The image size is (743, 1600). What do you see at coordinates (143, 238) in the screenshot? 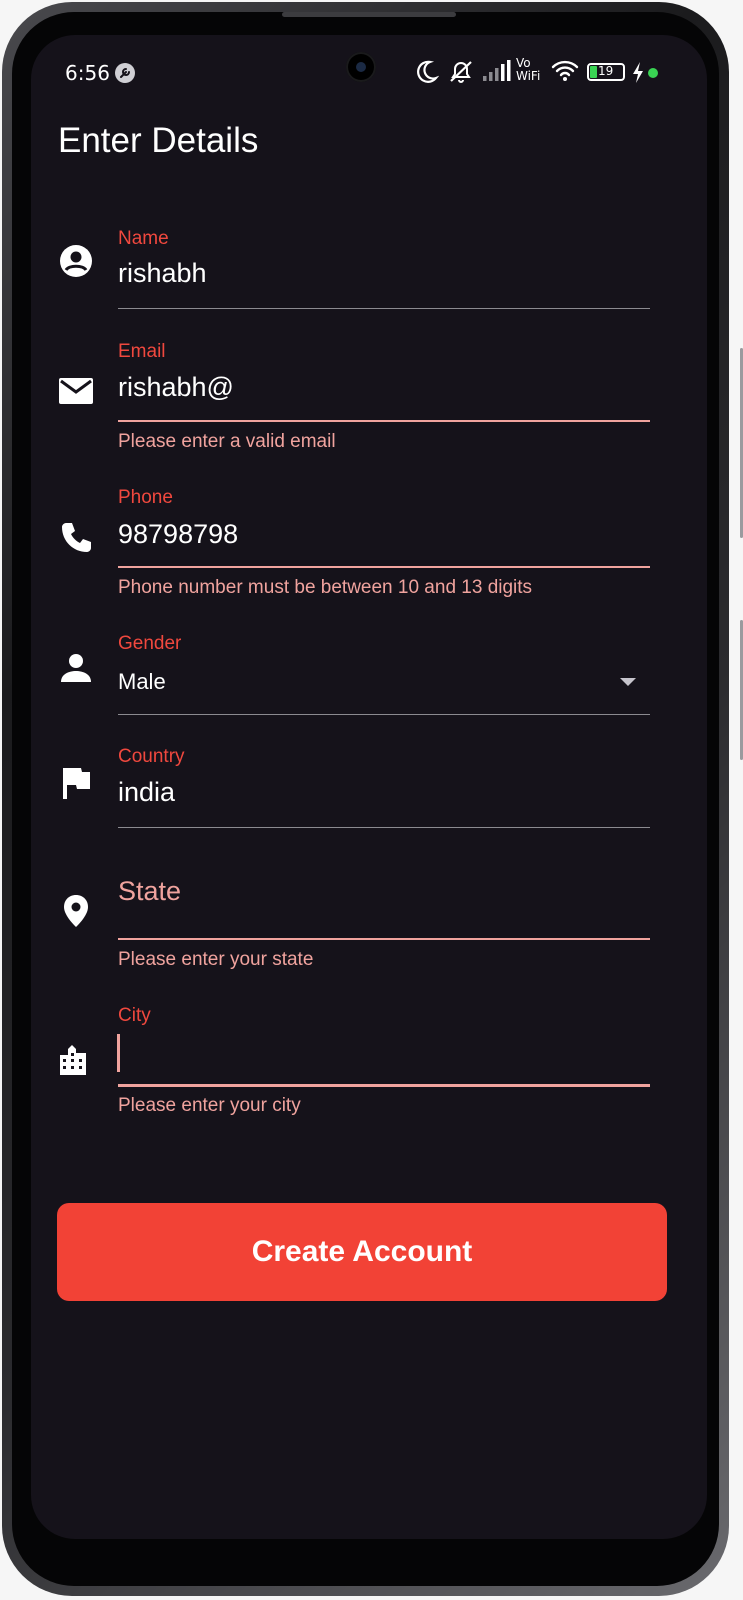
I see `name-label: Name` at bounding box center [143, 238].